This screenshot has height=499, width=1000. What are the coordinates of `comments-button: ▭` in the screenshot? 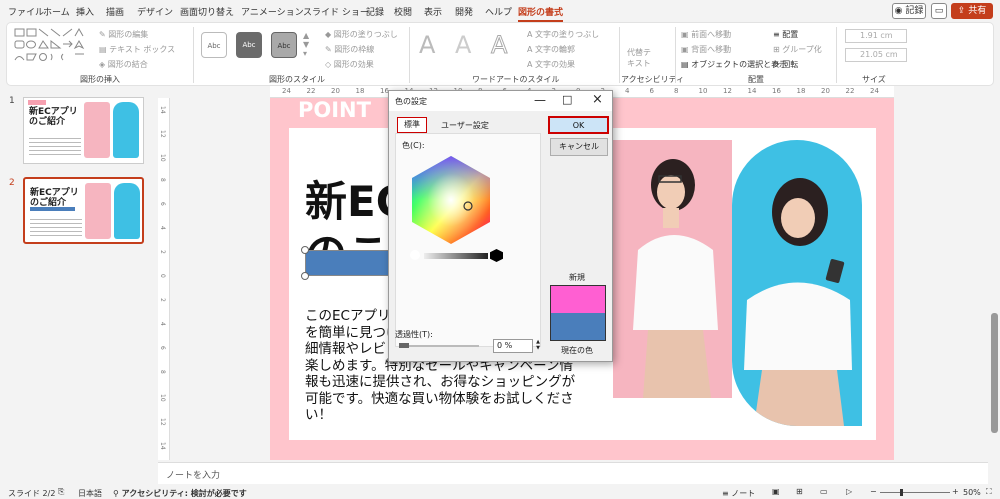 It's located at (939, 11).